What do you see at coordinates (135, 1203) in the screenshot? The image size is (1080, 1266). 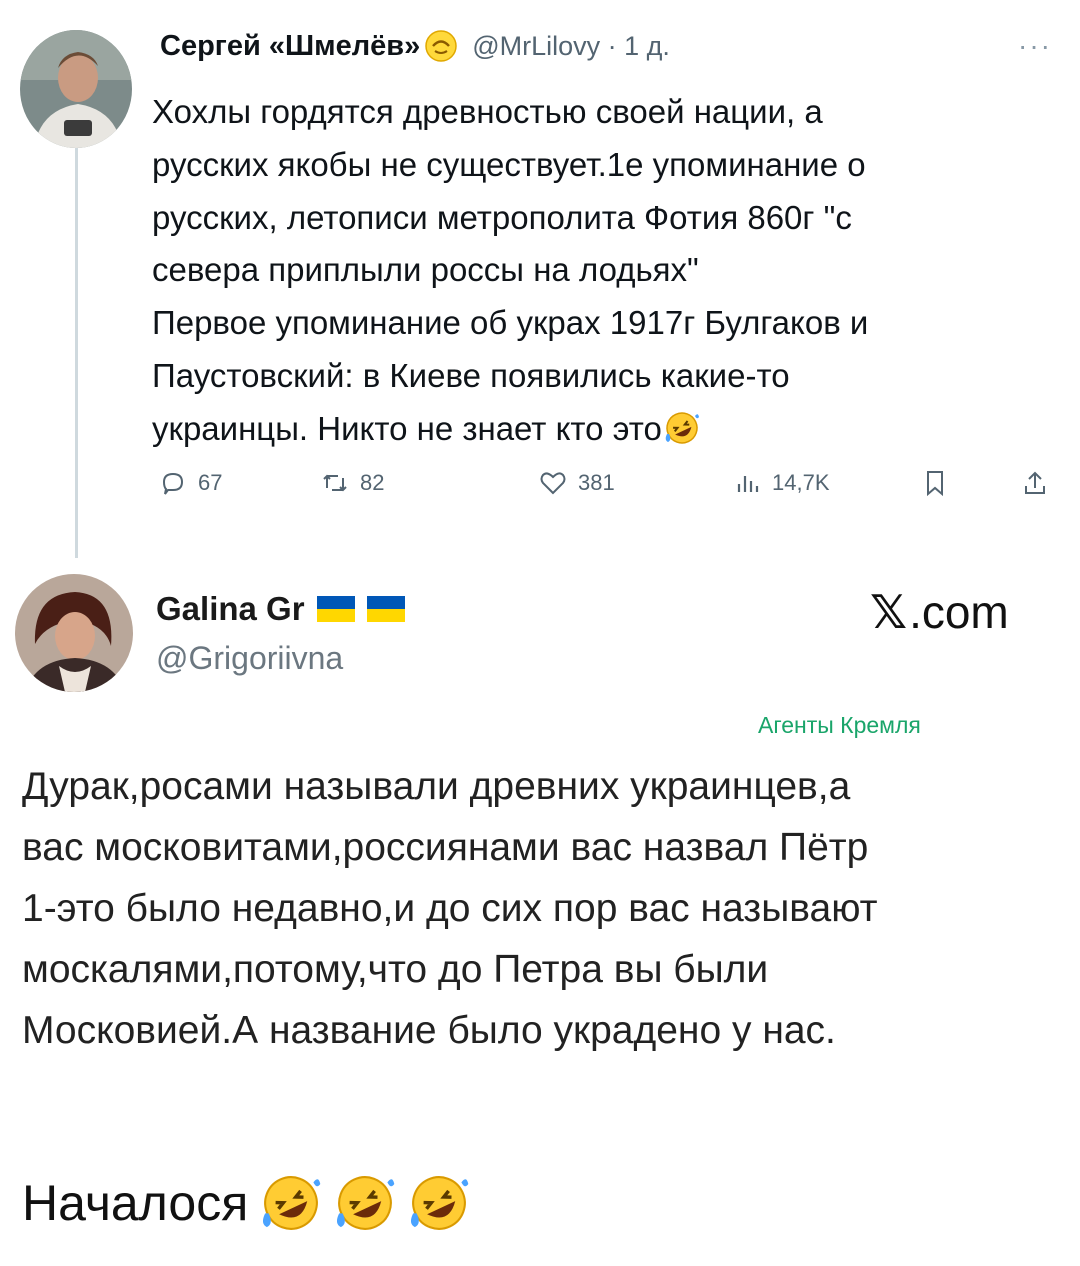 I see `caption-text: Началося` at bounding box center [135, 1203].